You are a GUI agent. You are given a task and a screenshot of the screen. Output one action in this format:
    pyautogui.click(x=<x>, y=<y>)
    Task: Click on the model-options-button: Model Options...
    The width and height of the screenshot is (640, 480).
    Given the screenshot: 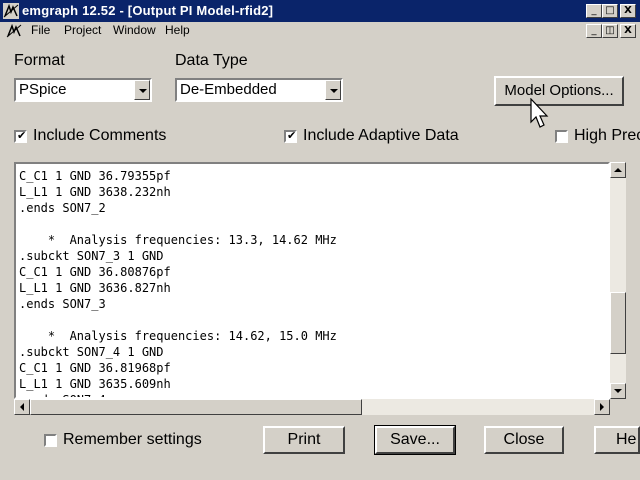 What is the action you would take?
    pyautogui.click(x=559, y=91)
    